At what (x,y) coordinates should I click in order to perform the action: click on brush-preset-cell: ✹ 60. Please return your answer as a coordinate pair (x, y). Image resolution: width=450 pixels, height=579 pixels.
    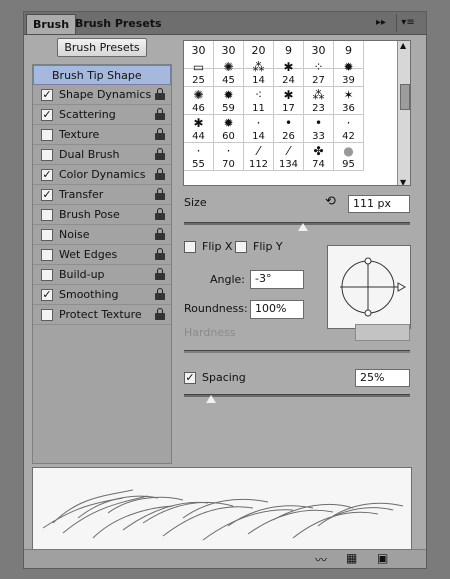
    Looking at the image, I should click on (229, 129).